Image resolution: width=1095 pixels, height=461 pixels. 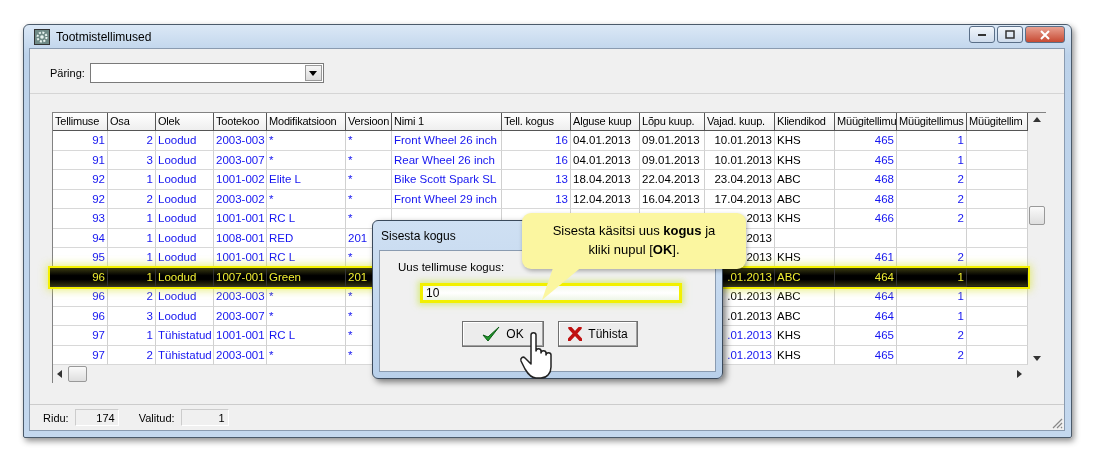 What do you see at coordinates (605, 141) in the screenshot?
I see `table-cell: 04.01.2013` at bounding box center [605, 141].